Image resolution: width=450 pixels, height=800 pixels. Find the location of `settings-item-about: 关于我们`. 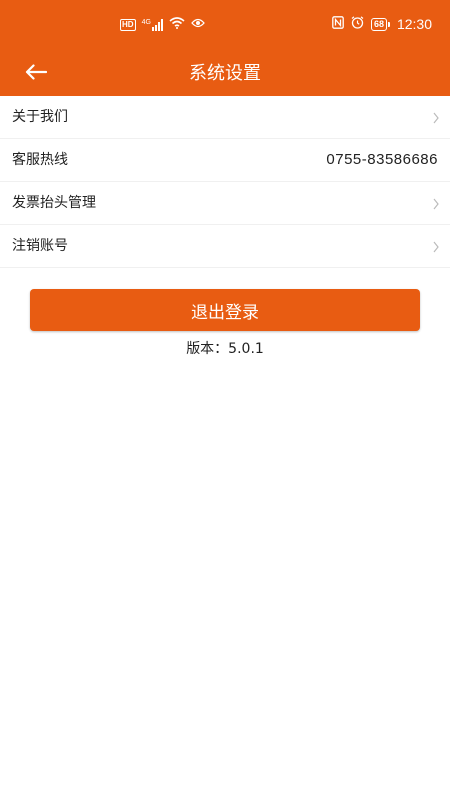

settings-item-about: 关于我们 is located at coordinates (225, 117).